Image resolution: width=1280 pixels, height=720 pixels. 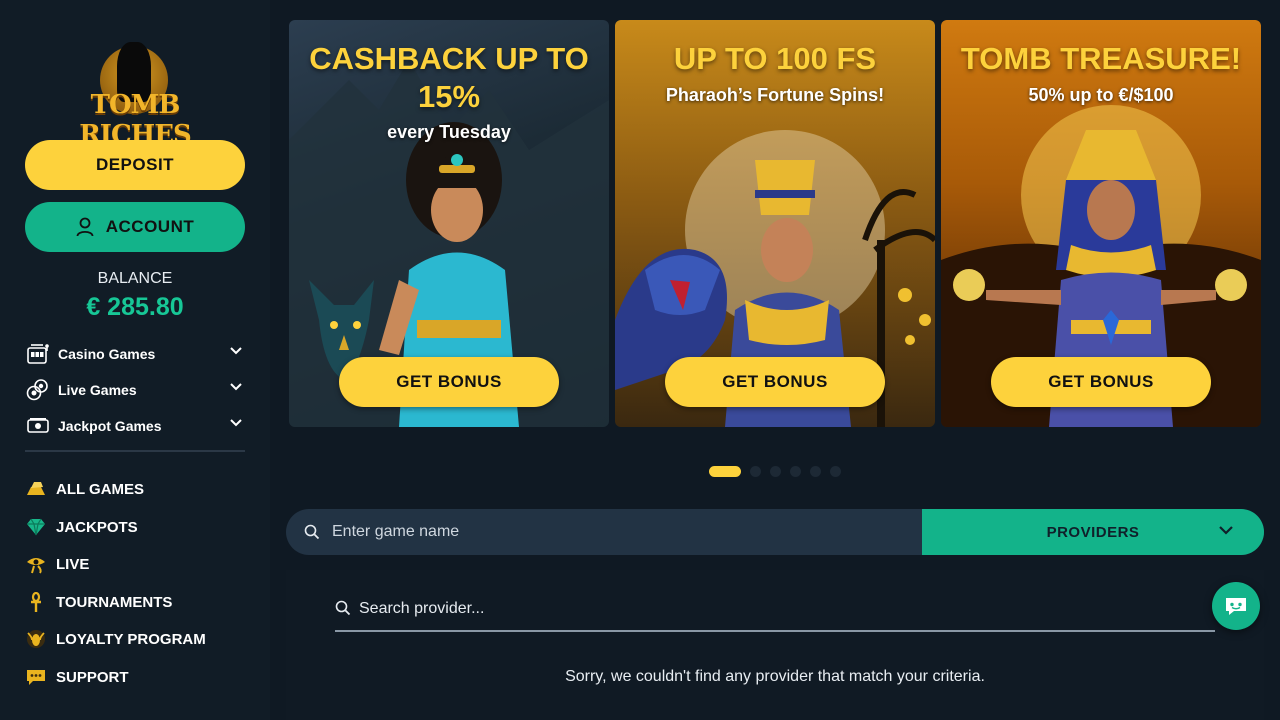 What do you see at coordinates (135, 96) in the screenshot?
I see `brand-logo: TOMB RICHES` at bounding box center [135, 96].